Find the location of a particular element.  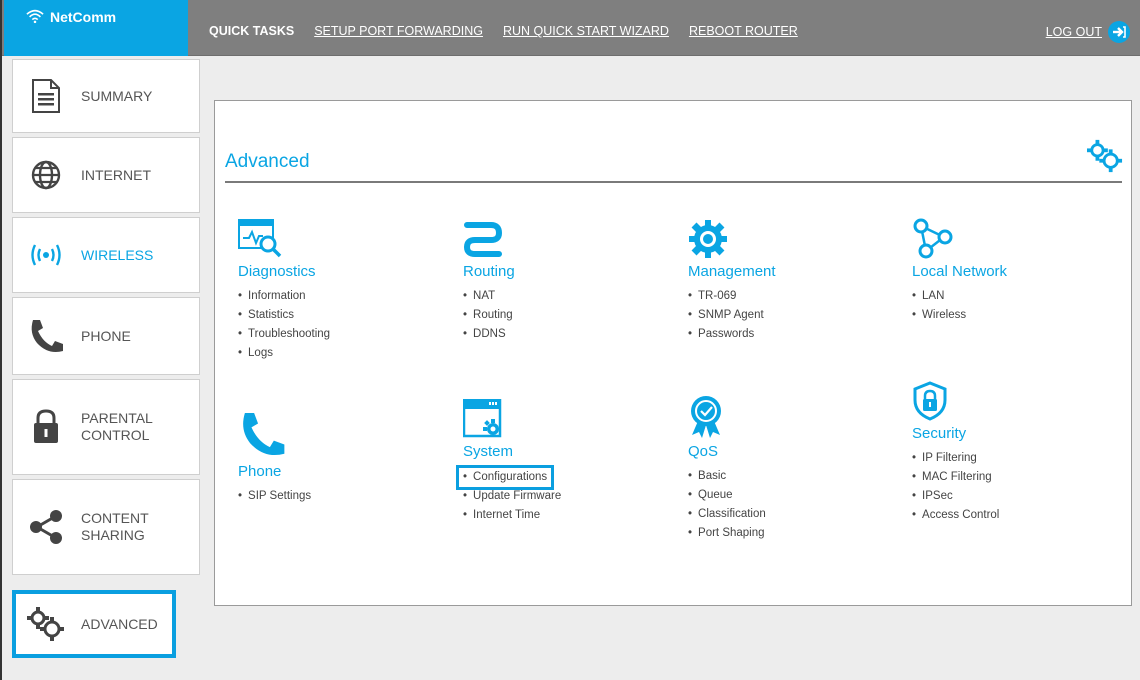

security-icon is located at coordinates (955, 399).